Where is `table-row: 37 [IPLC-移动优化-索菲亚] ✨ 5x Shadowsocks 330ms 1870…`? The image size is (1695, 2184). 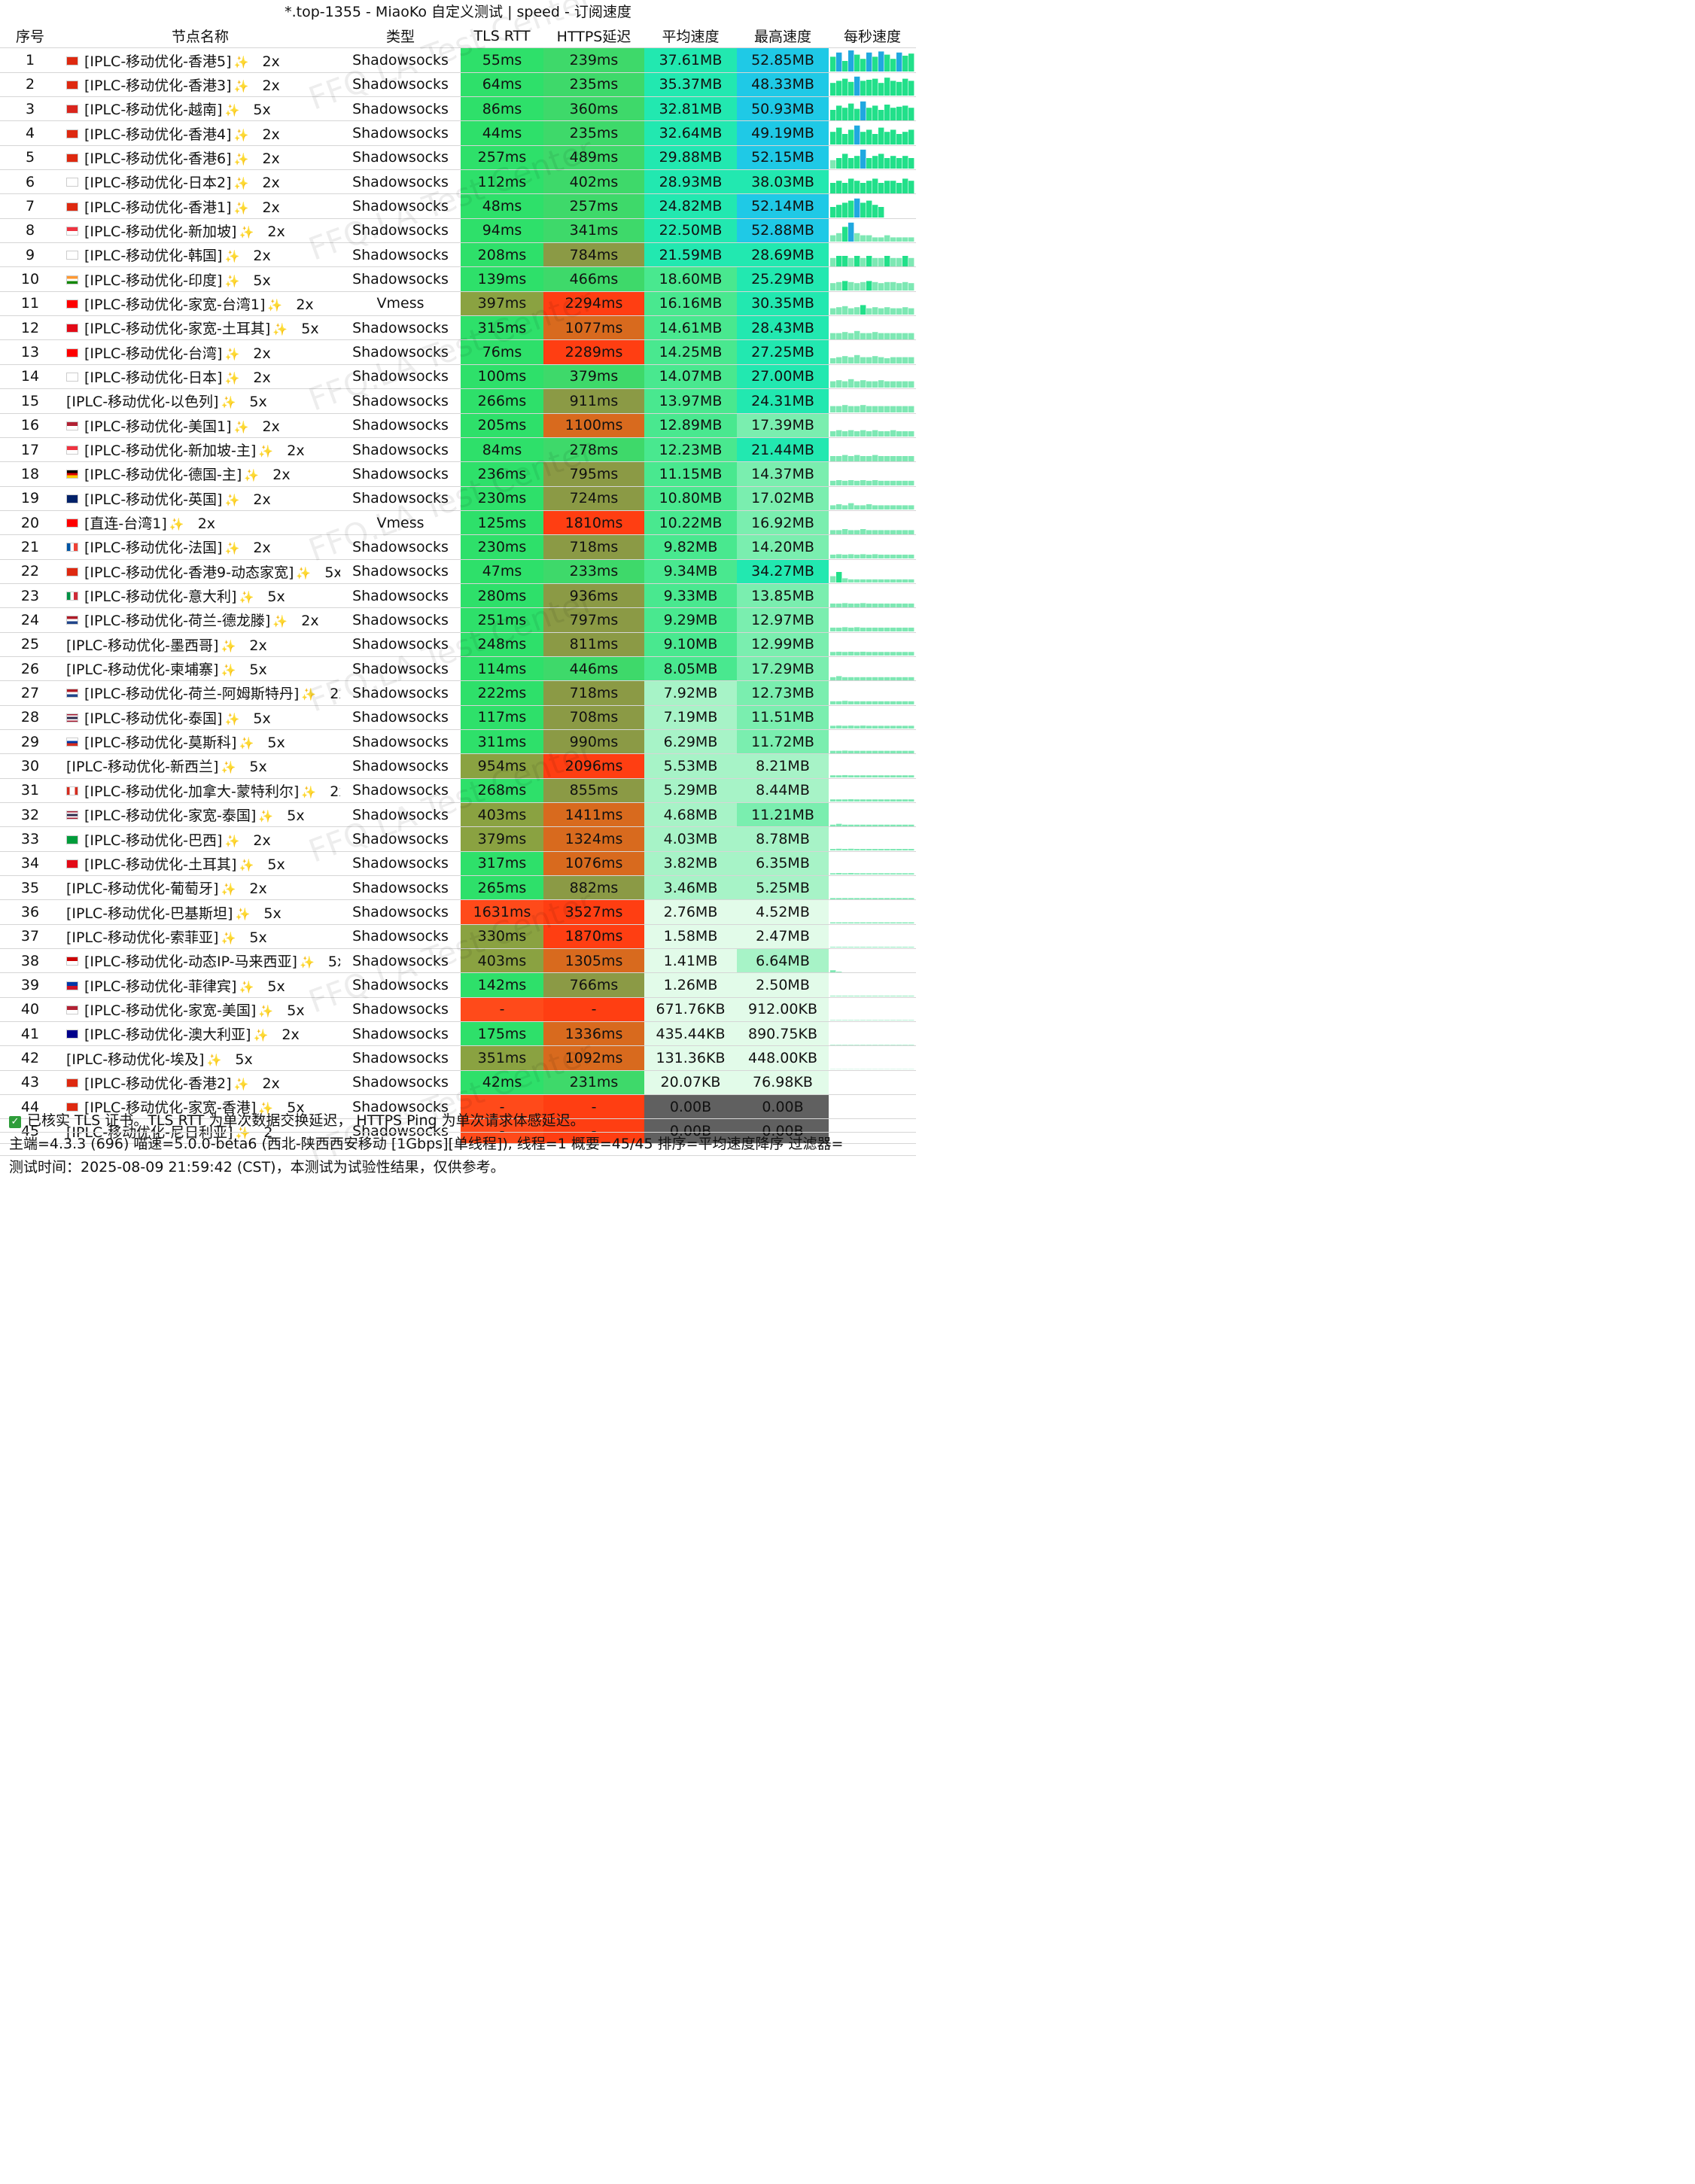
table-row: 37 [IPLC-移动优化-索菲亚] ✨ 5x Shadowsocks 330ms 1870… is located at coordinates (458, 937).